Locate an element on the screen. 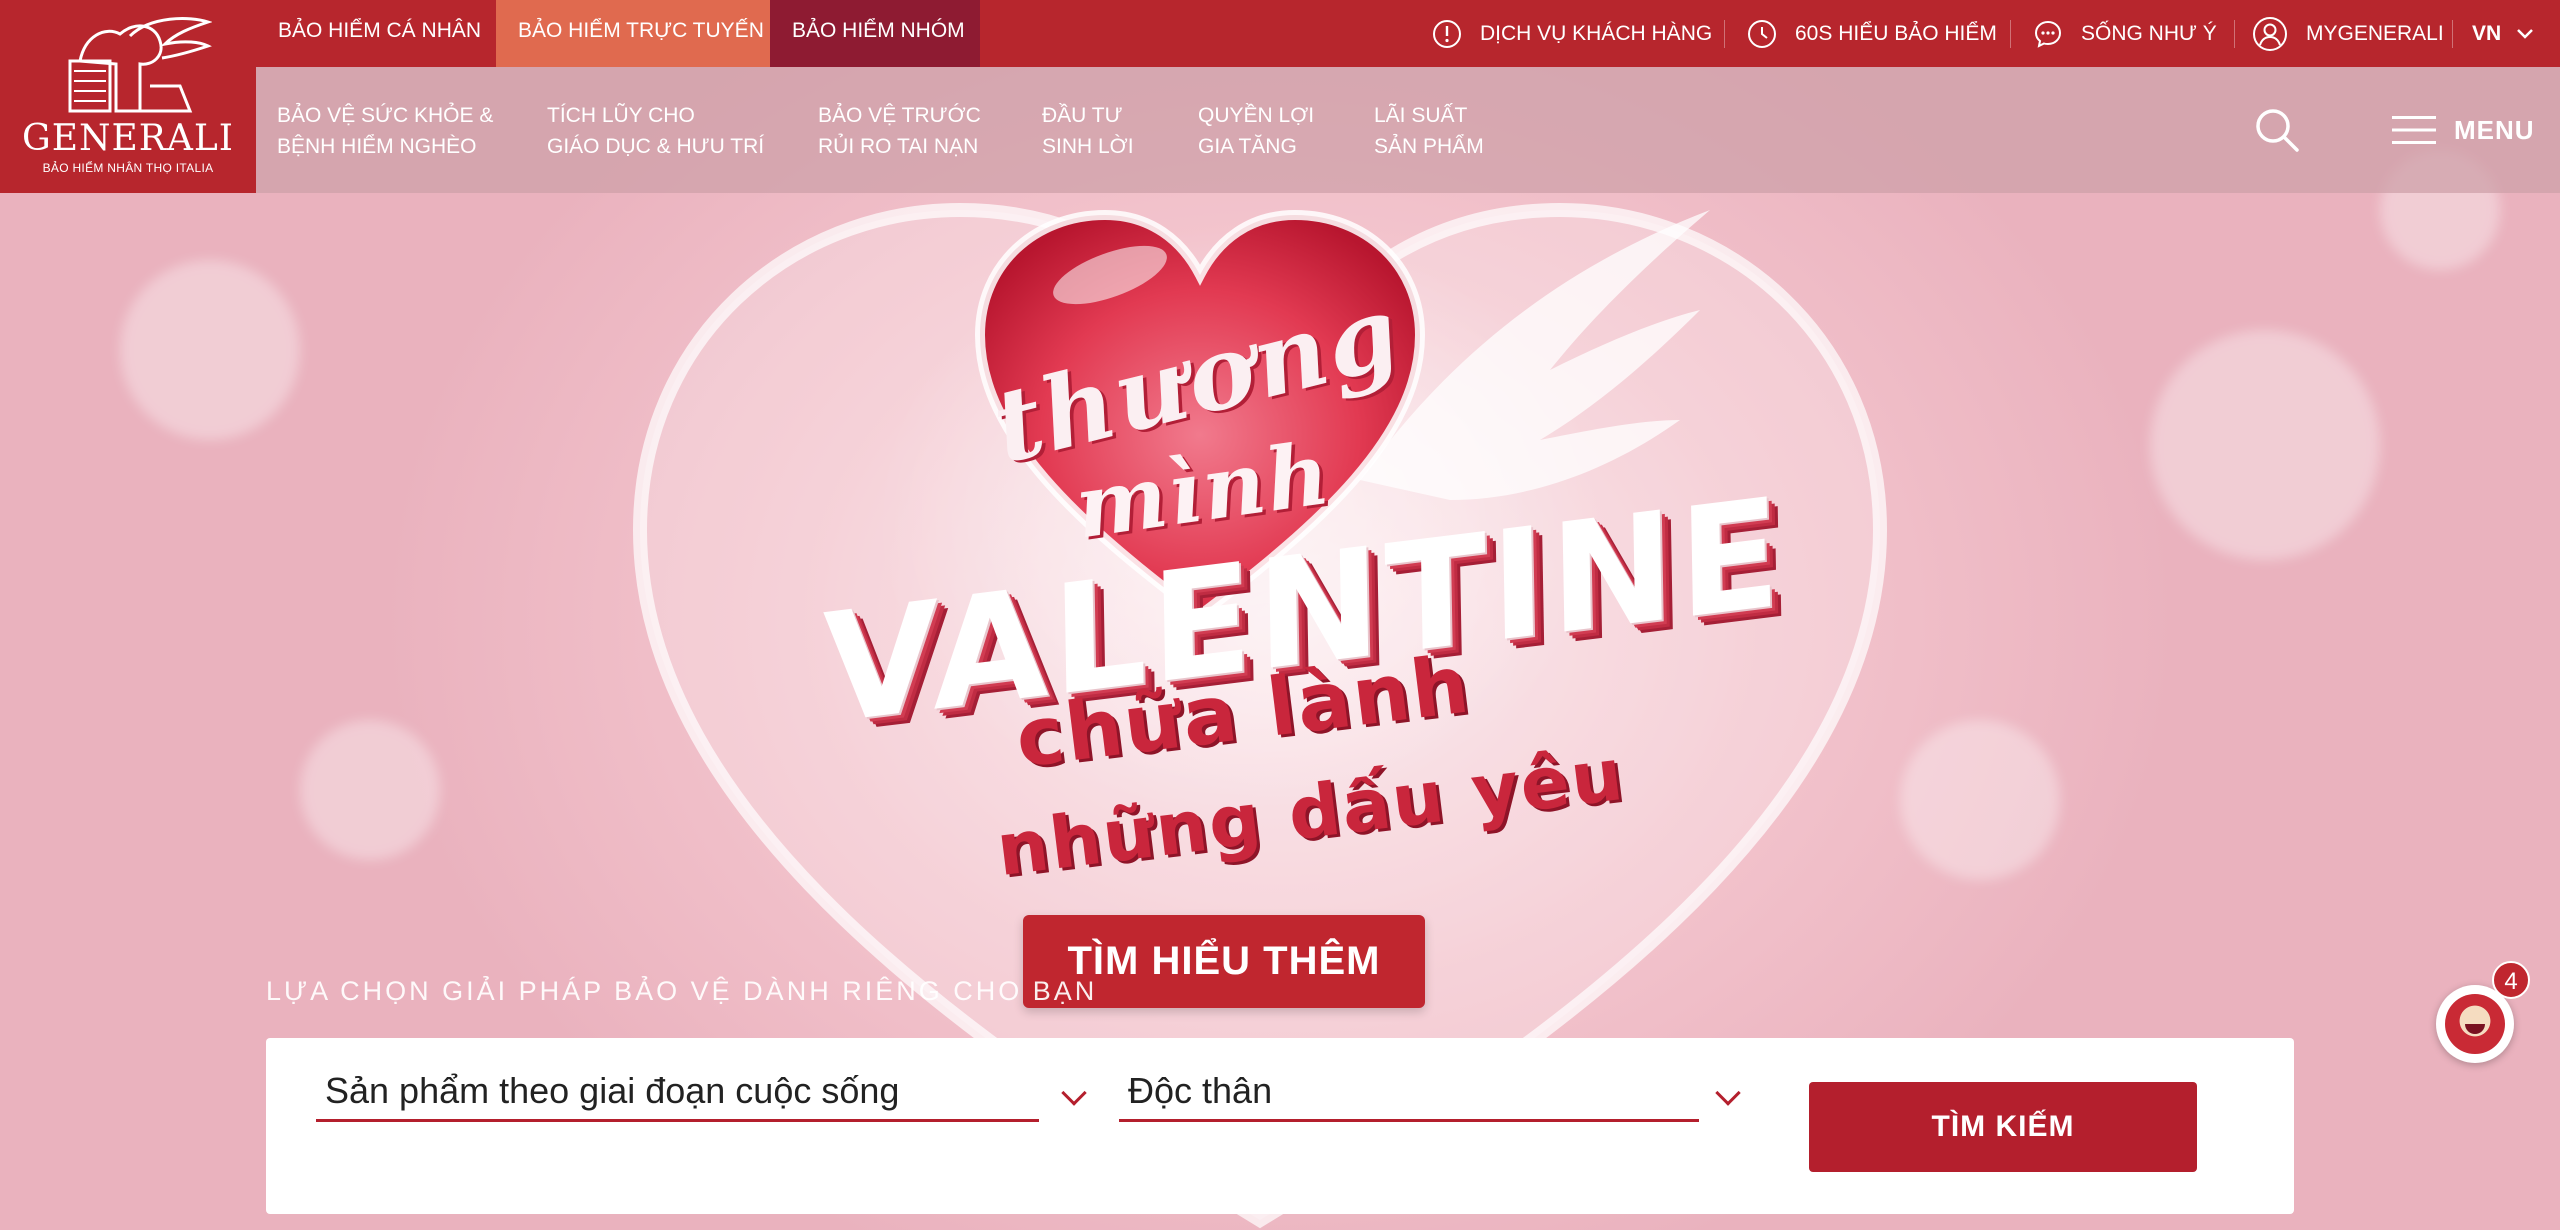  clock-icon is located at coordinates (1762, 33).